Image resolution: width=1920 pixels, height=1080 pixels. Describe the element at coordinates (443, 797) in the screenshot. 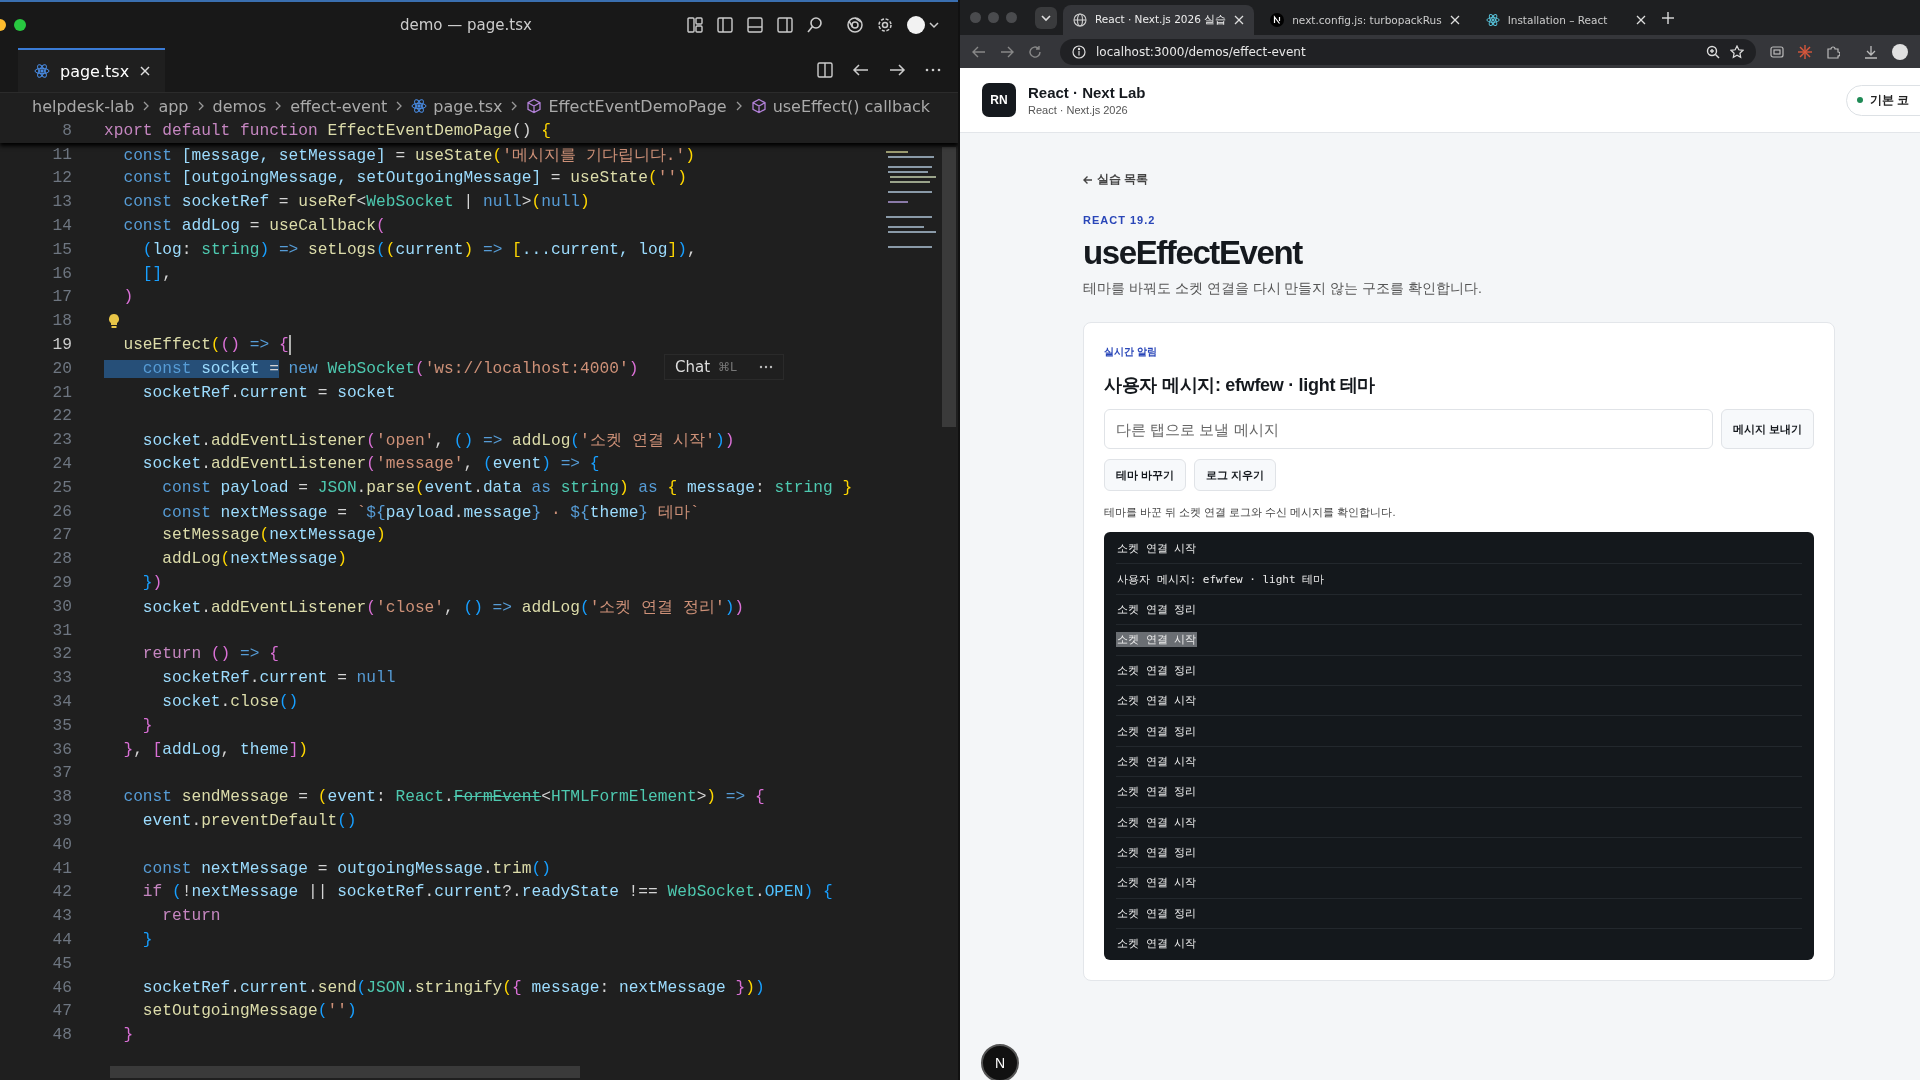

I see `code-line: const sendMessage = (event: React.FormEvent<HTMLFormElement>) => {` at that location.